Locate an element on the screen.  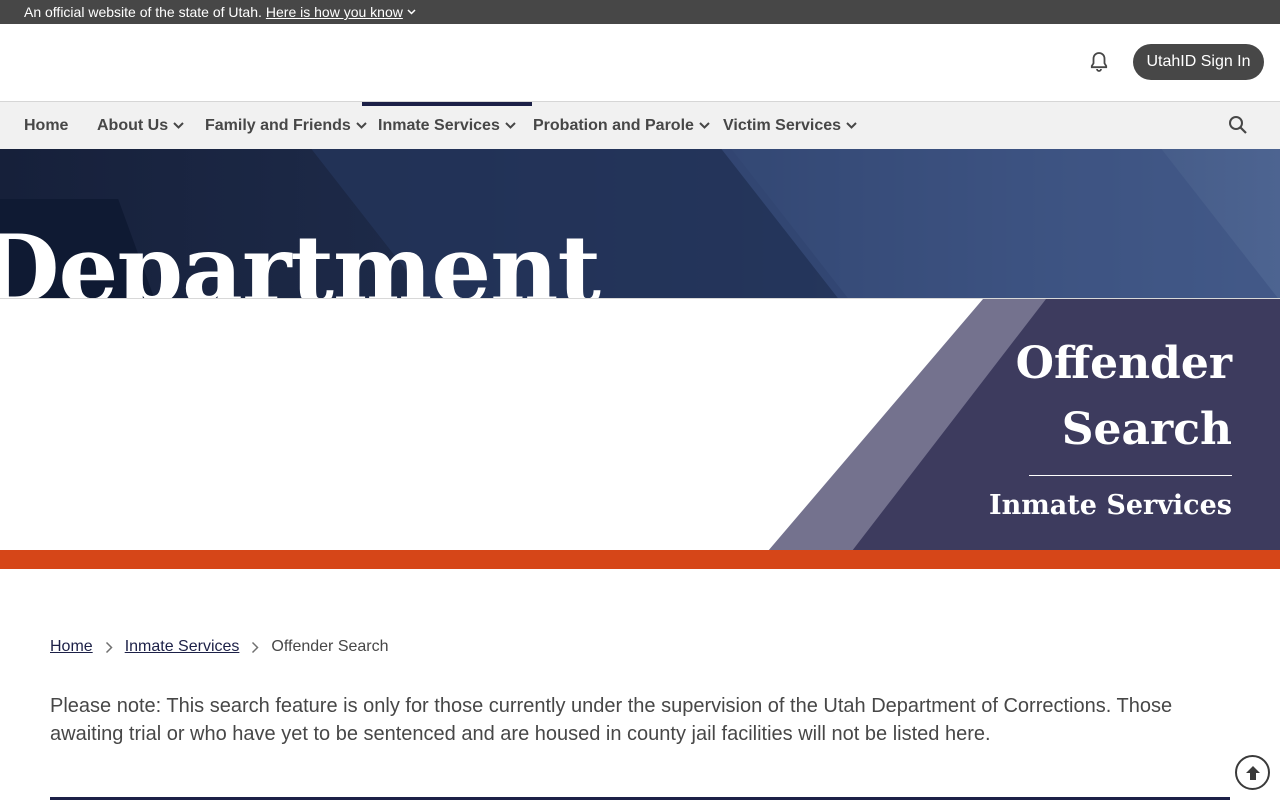
arrow-up-icon is located at coordinates (1252, 772).